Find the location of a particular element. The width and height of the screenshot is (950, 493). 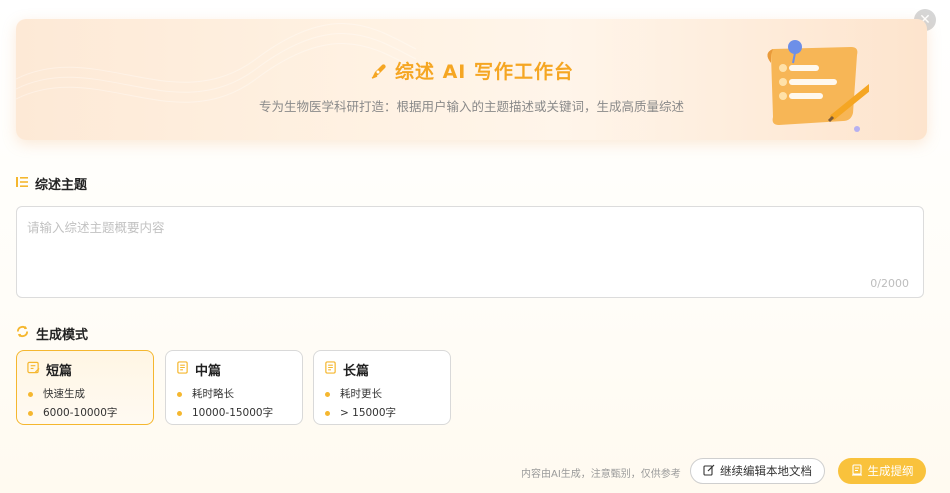

mode-option-long: 长篇 耗时更长 > 15000字 is located at coordinates (382, 387).